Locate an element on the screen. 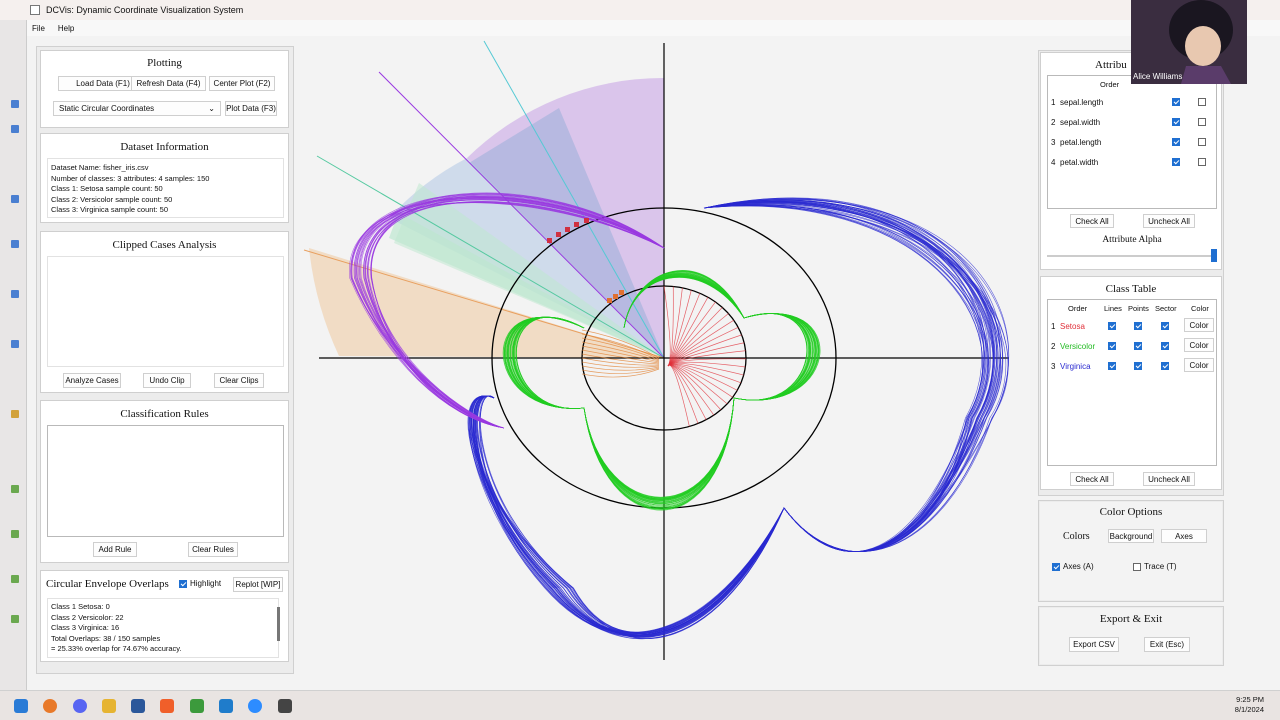 The image size is (1280, 720). zoom-icon is located at coordinates (255, 706).